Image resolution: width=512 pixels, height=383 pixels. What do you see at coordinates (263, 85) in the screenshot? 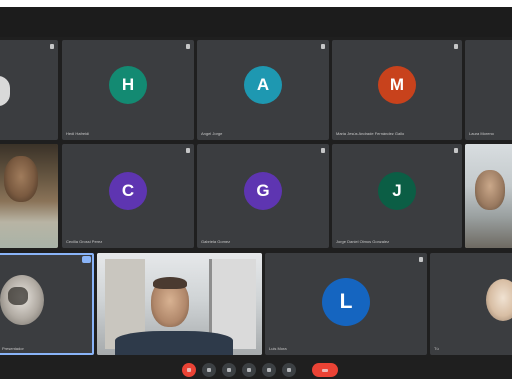
I see `participant-avatar: A` at bounding box center [263, 85].